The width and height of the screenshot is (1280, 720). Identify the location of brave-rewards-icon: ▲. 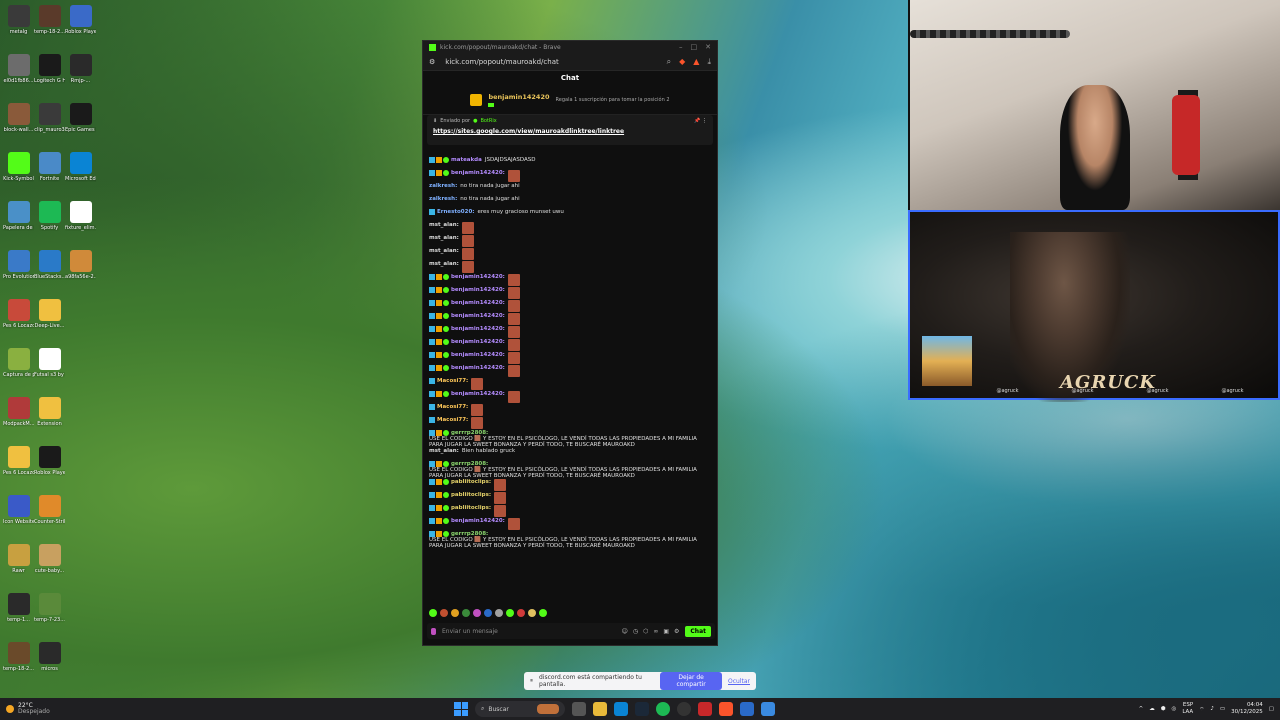
(696, 62).